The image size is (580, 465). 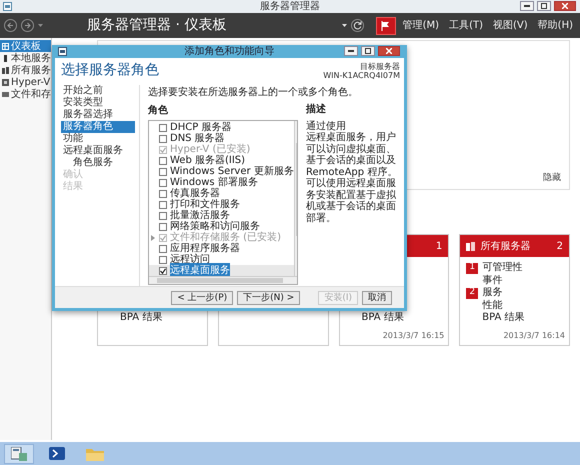 I want to click on tile-title: 所有服务器, so click(x=505, y=247).